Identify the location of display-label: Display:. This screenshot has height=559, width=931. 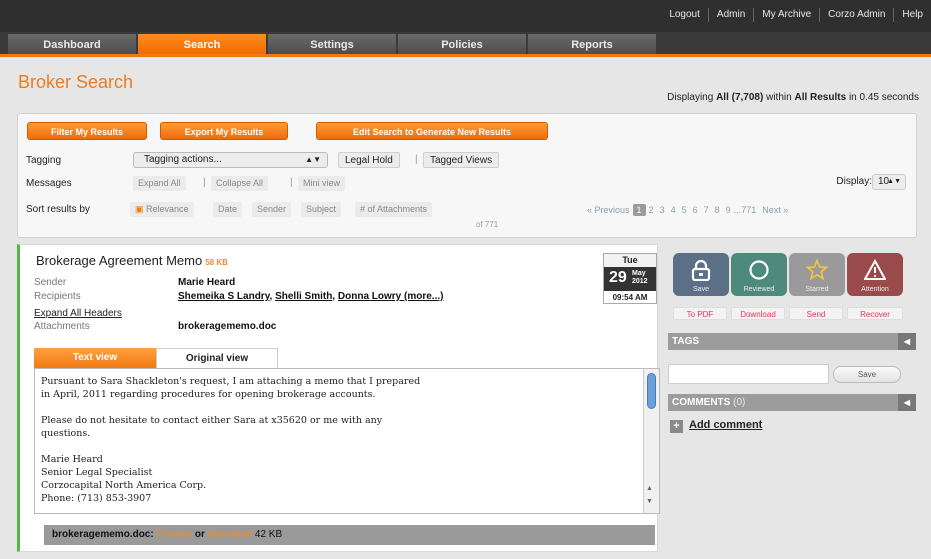
(854, 181).